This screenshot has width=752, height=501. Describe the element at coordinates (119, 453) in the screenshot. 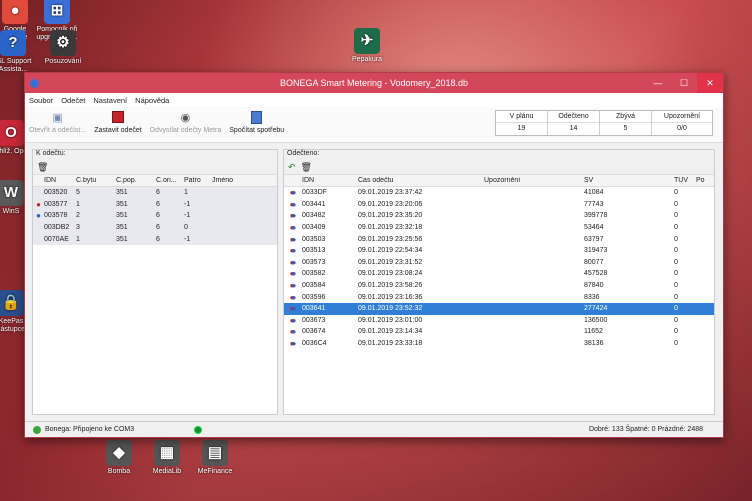

I see `app-shortcut-icon: ◆` at that location.